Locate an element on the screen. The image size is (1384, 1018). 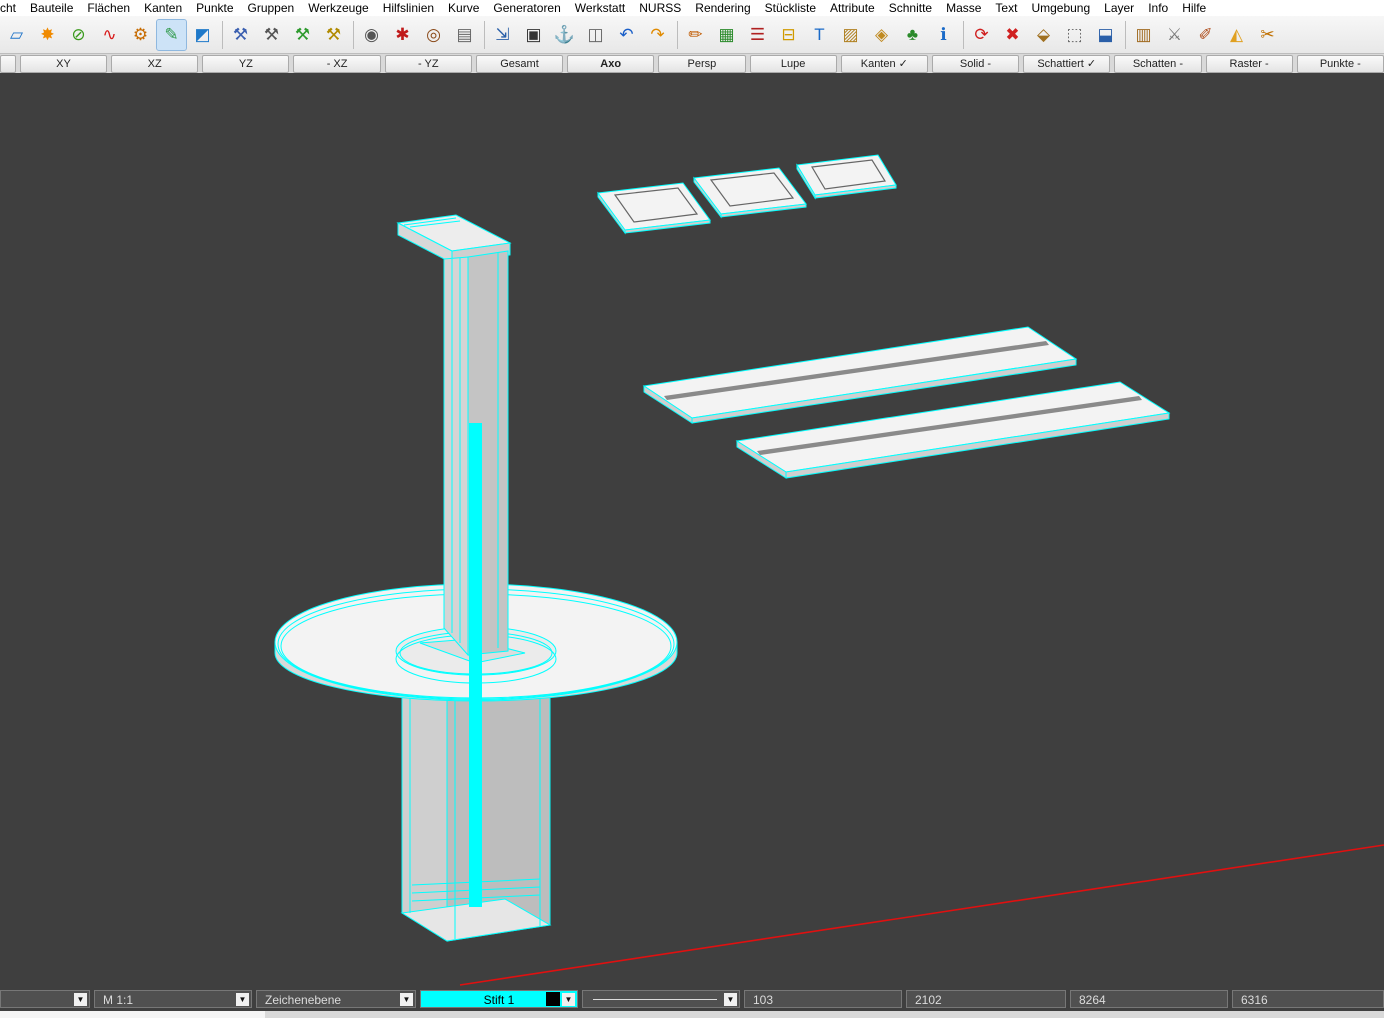
view-button-4: - XZ is located at coordinates (337, 63).